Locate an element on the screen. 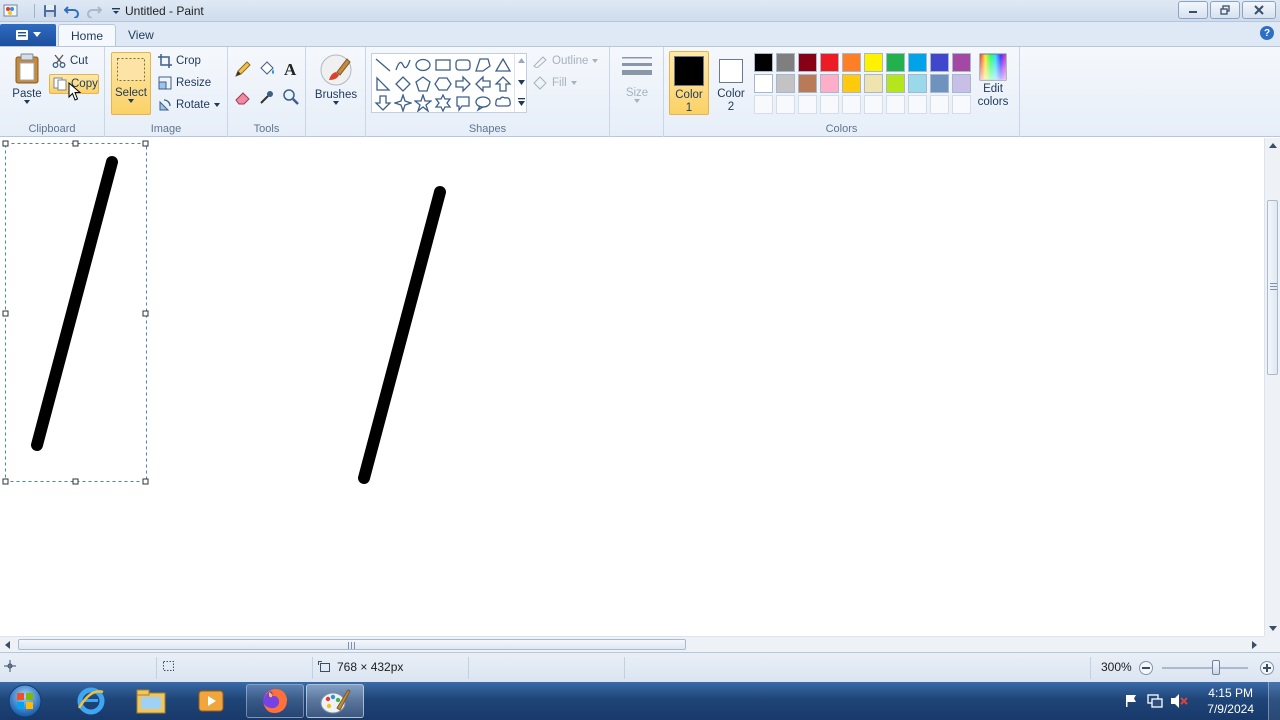 Image resolution: width=1280 pixels, height=720 pixels. chevron-right-icon is located at coordinates (1254, 645).